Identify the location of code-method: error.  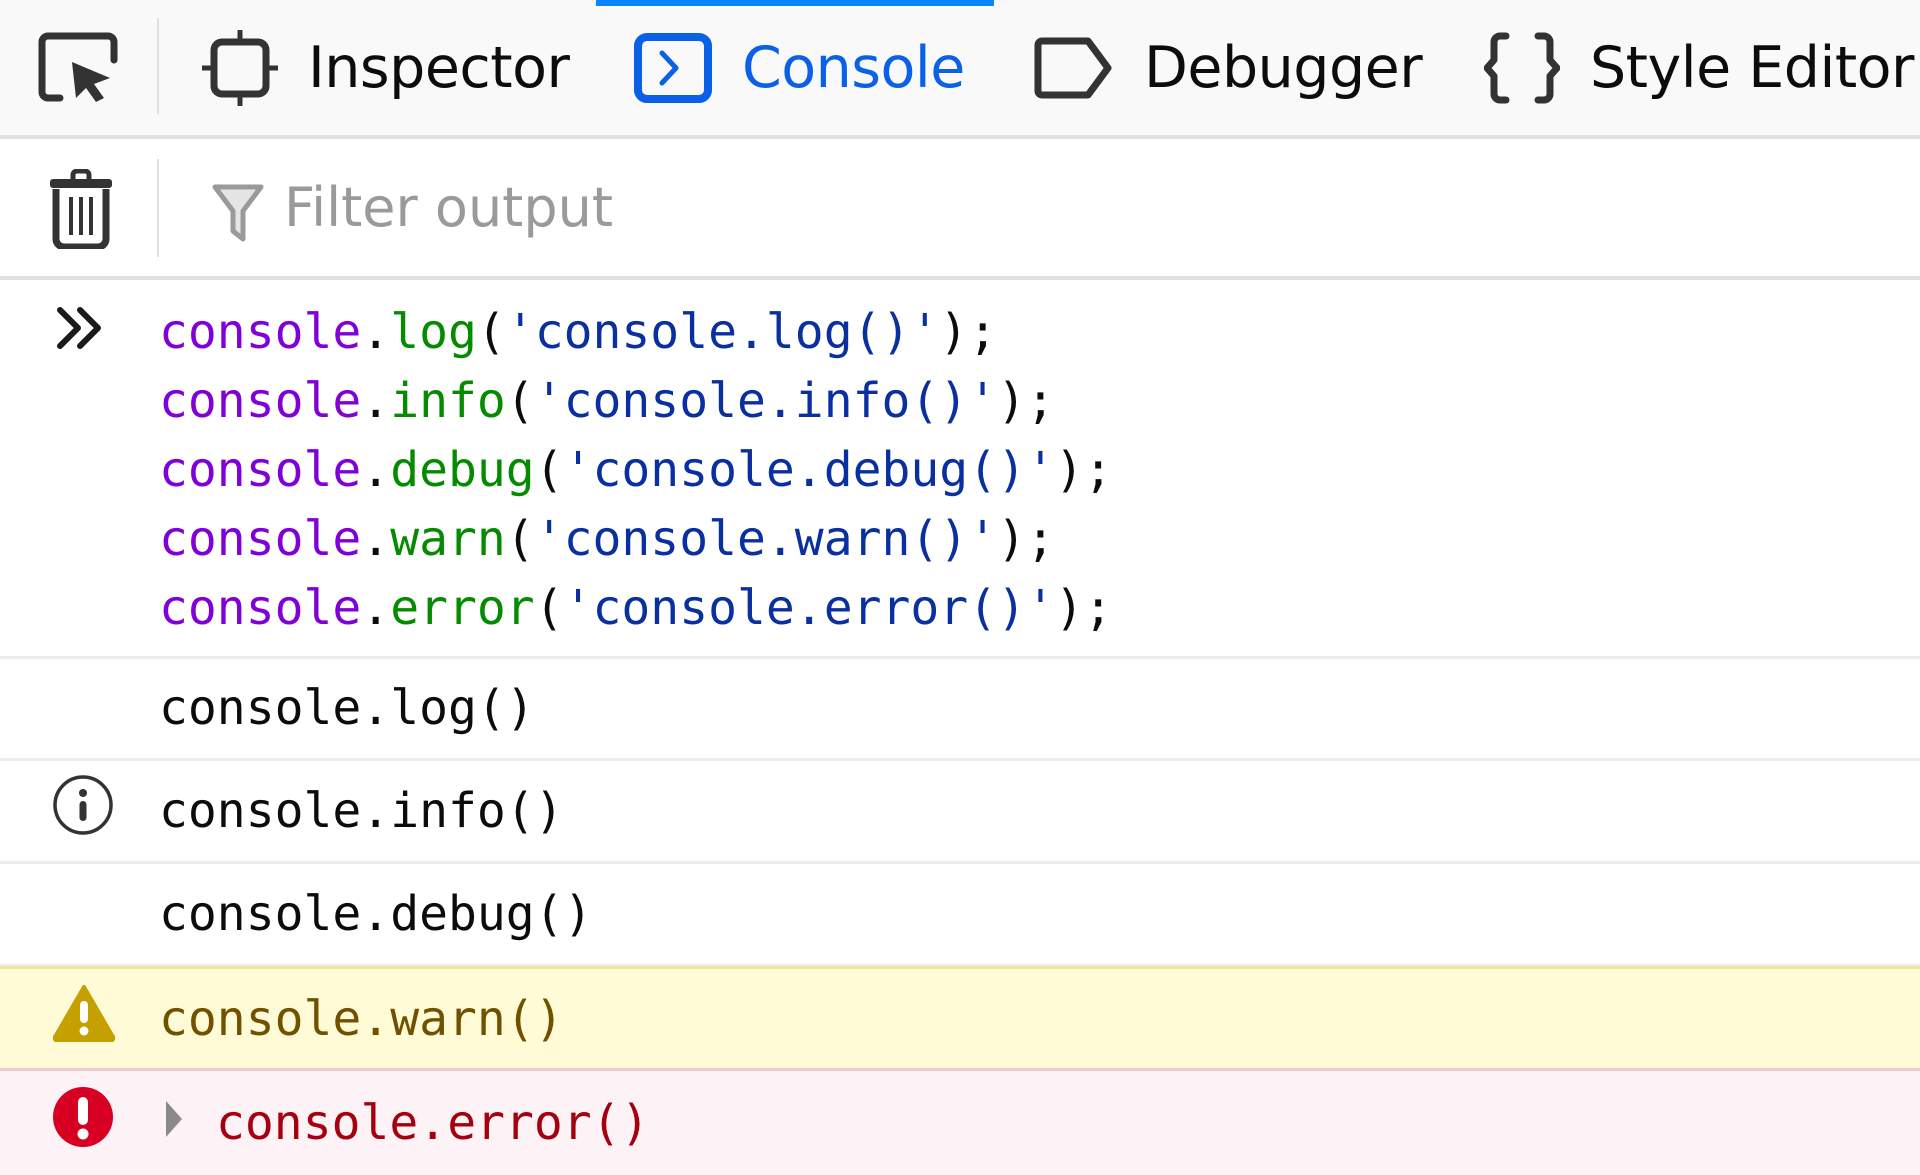
(462, 608).